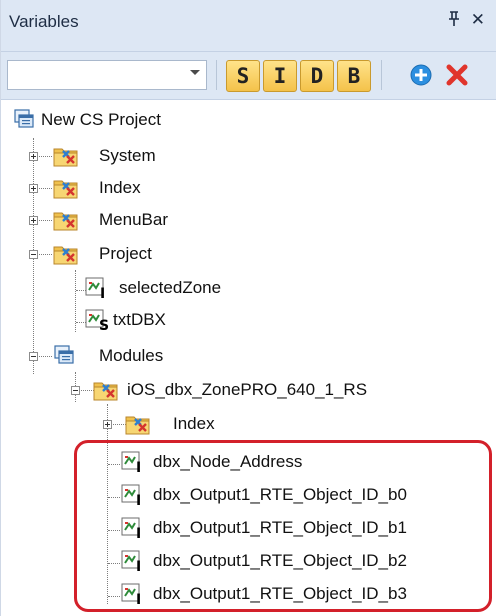 This screenshot has height=616, width=496. I want to click on panel-toolbar: S I D B, so click(248, 76).